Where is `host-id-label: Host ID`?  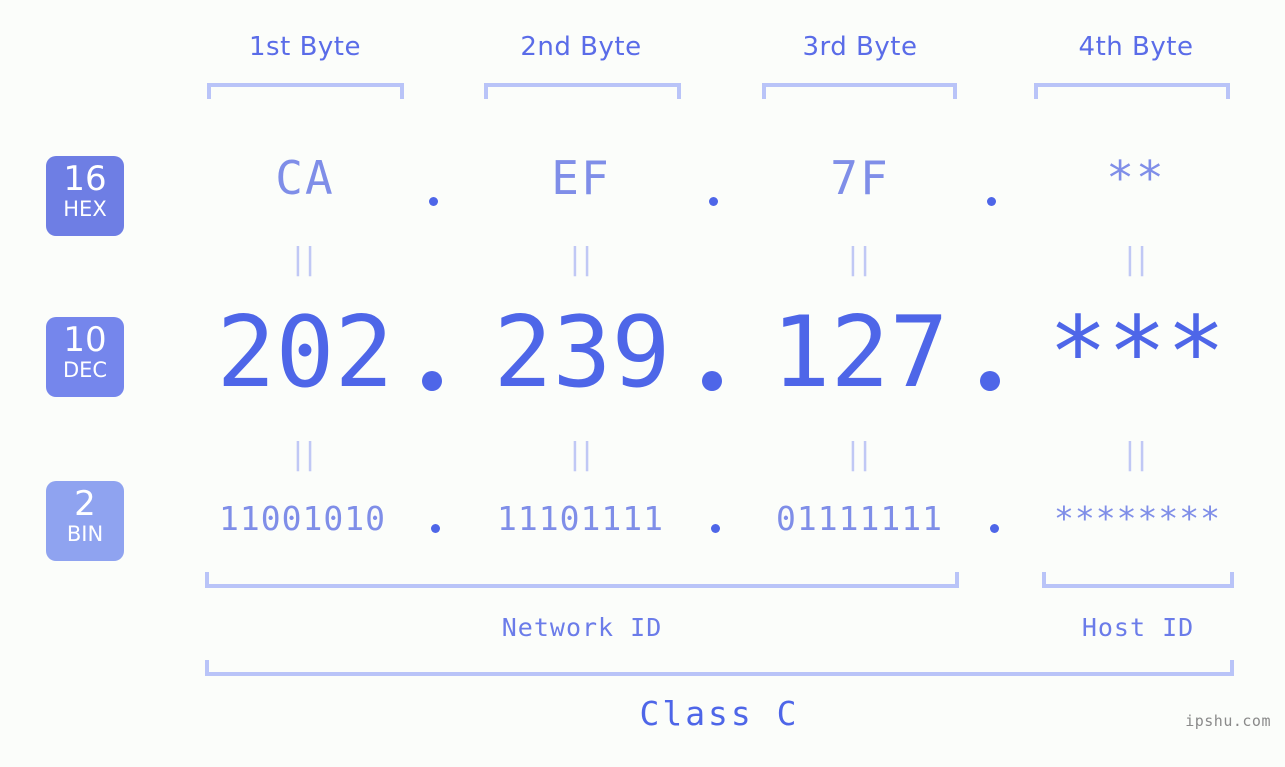
host-id-label: Host ID is located at coordinates (1138, 627).